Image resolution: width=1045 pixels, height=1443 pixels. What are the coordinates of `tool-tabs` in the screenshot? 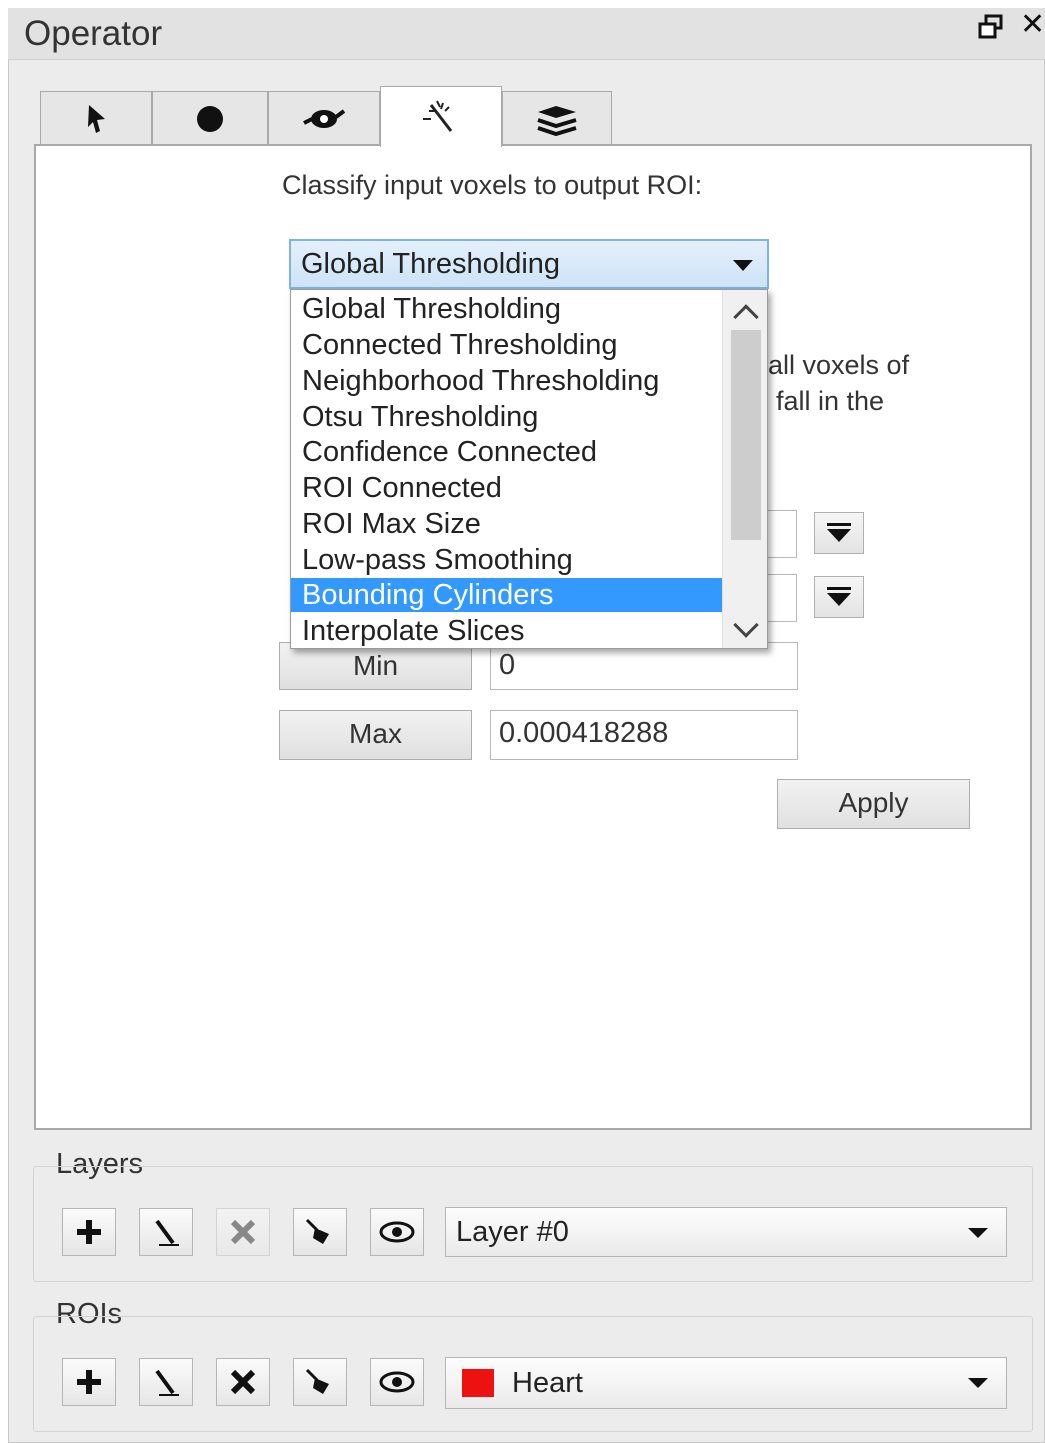 It's located at (533, 116).